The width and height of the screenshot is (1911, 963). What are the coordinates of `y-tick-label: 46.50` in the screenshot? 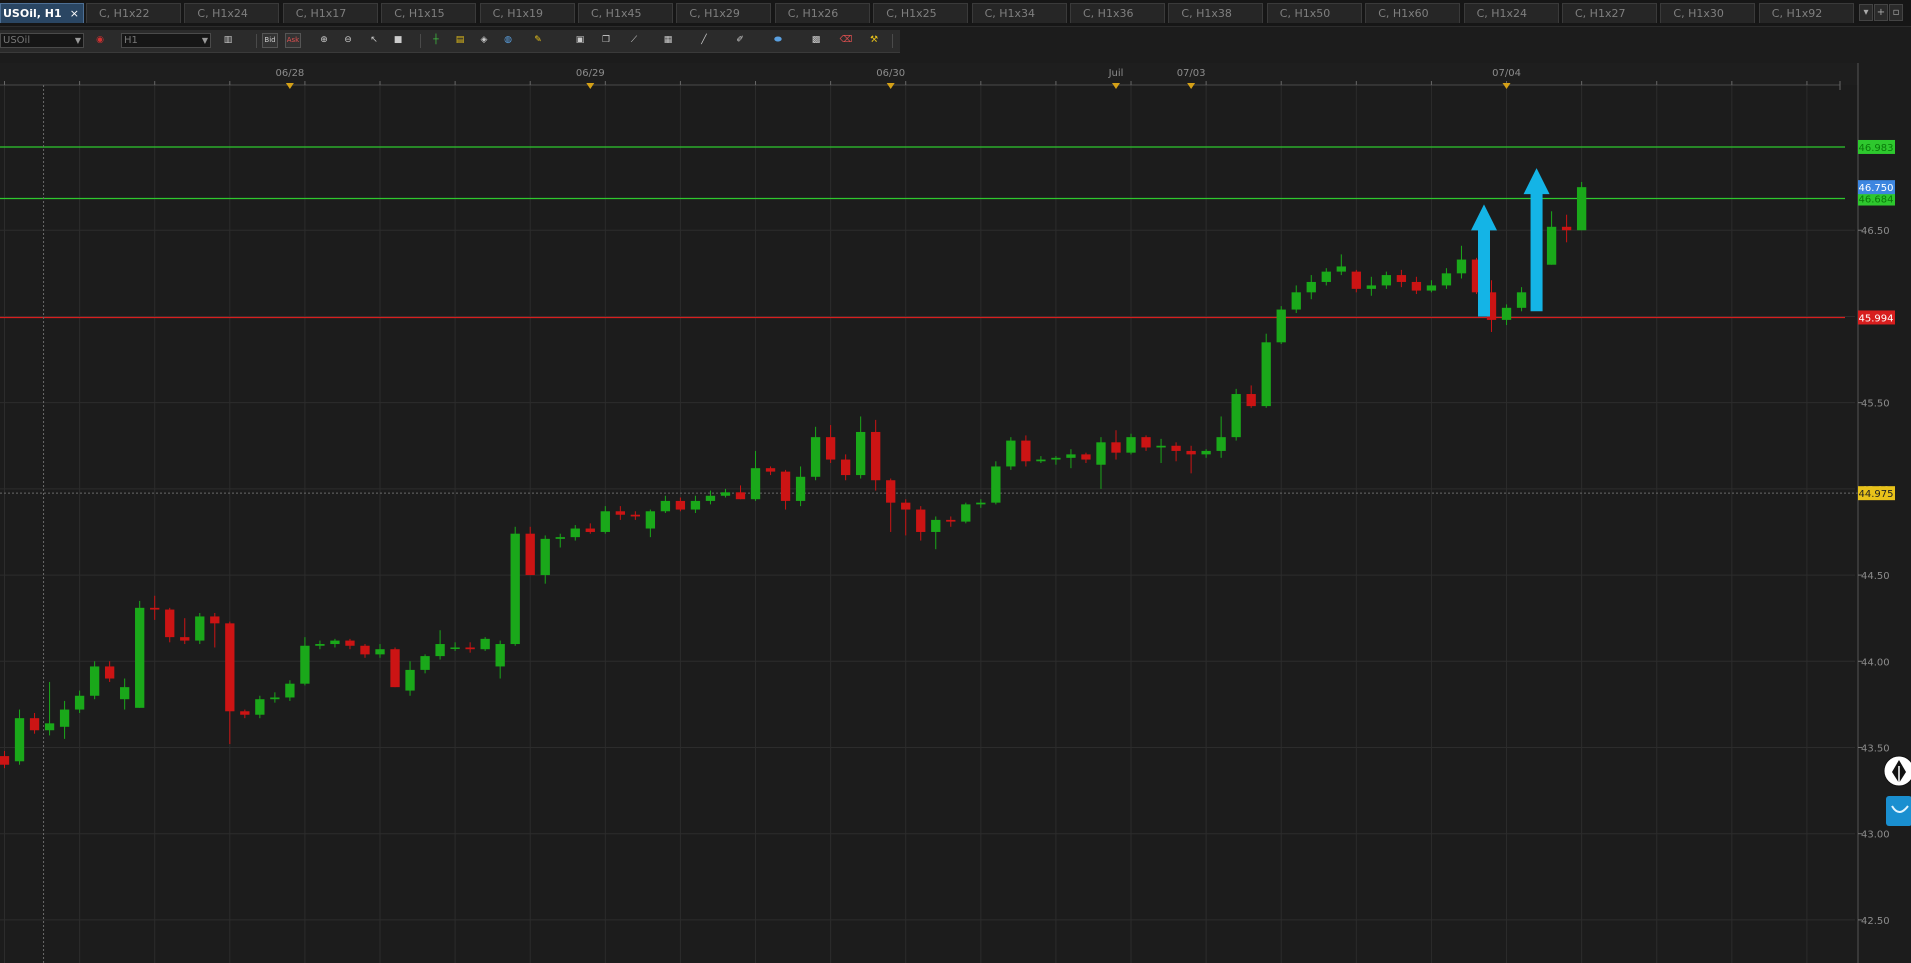 It's located at (1875, 231).